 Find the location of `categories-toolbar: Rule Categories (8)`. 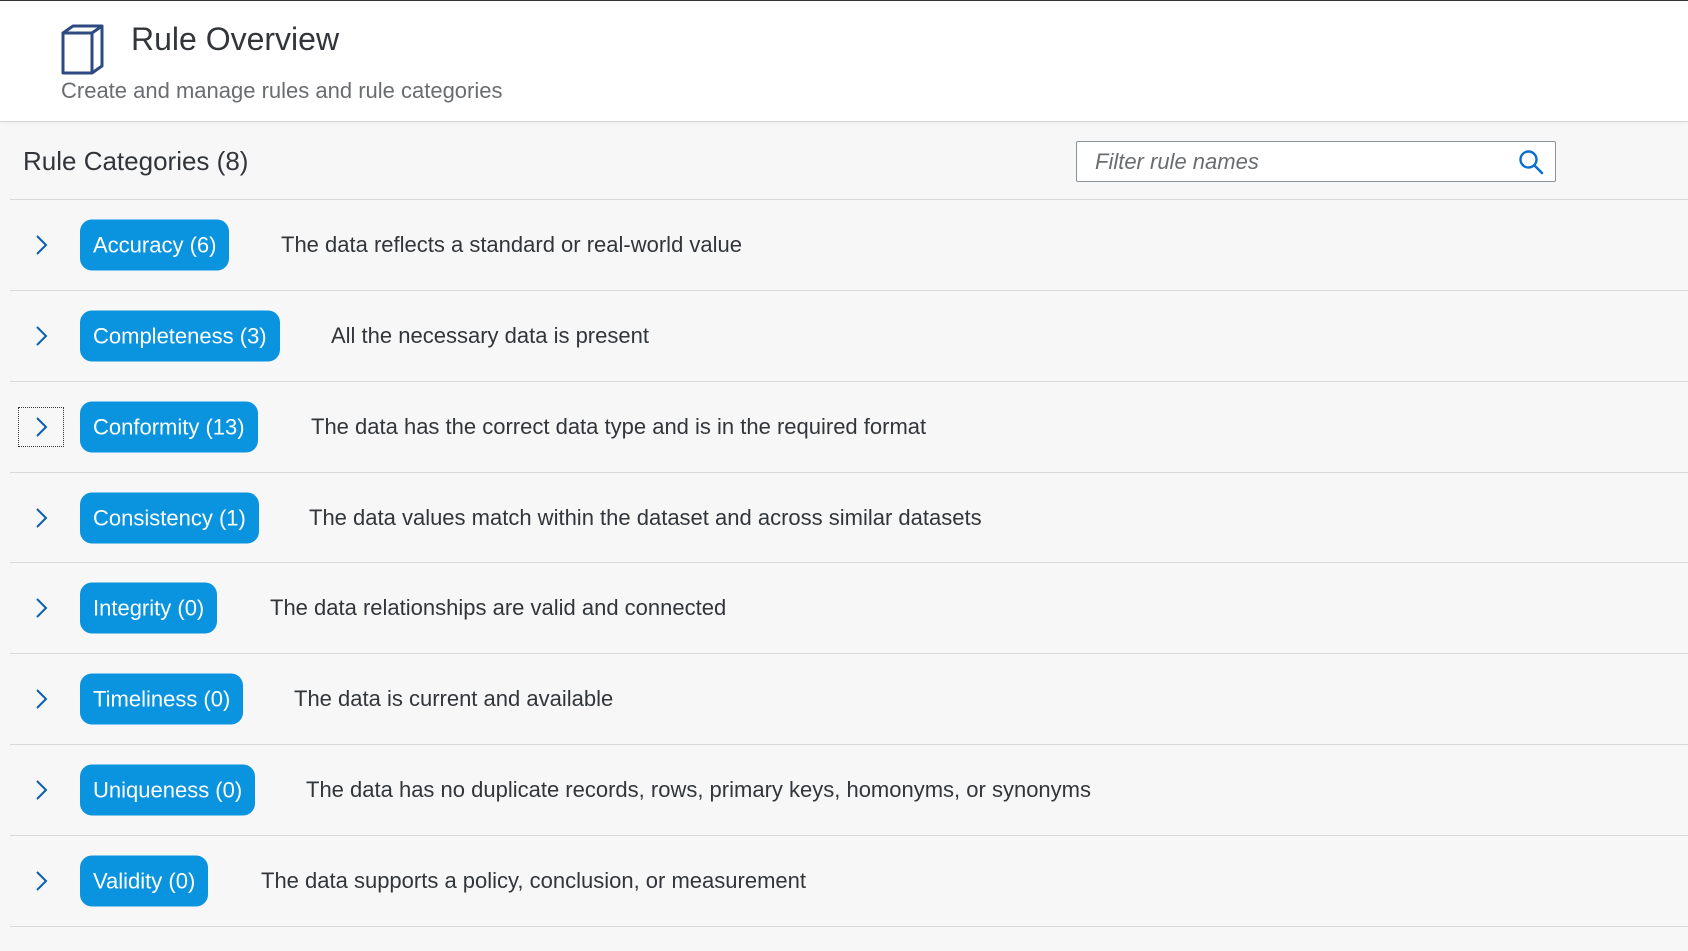

categories-toolbar: Rule Categories (8) is located at coordinates (849, 162).